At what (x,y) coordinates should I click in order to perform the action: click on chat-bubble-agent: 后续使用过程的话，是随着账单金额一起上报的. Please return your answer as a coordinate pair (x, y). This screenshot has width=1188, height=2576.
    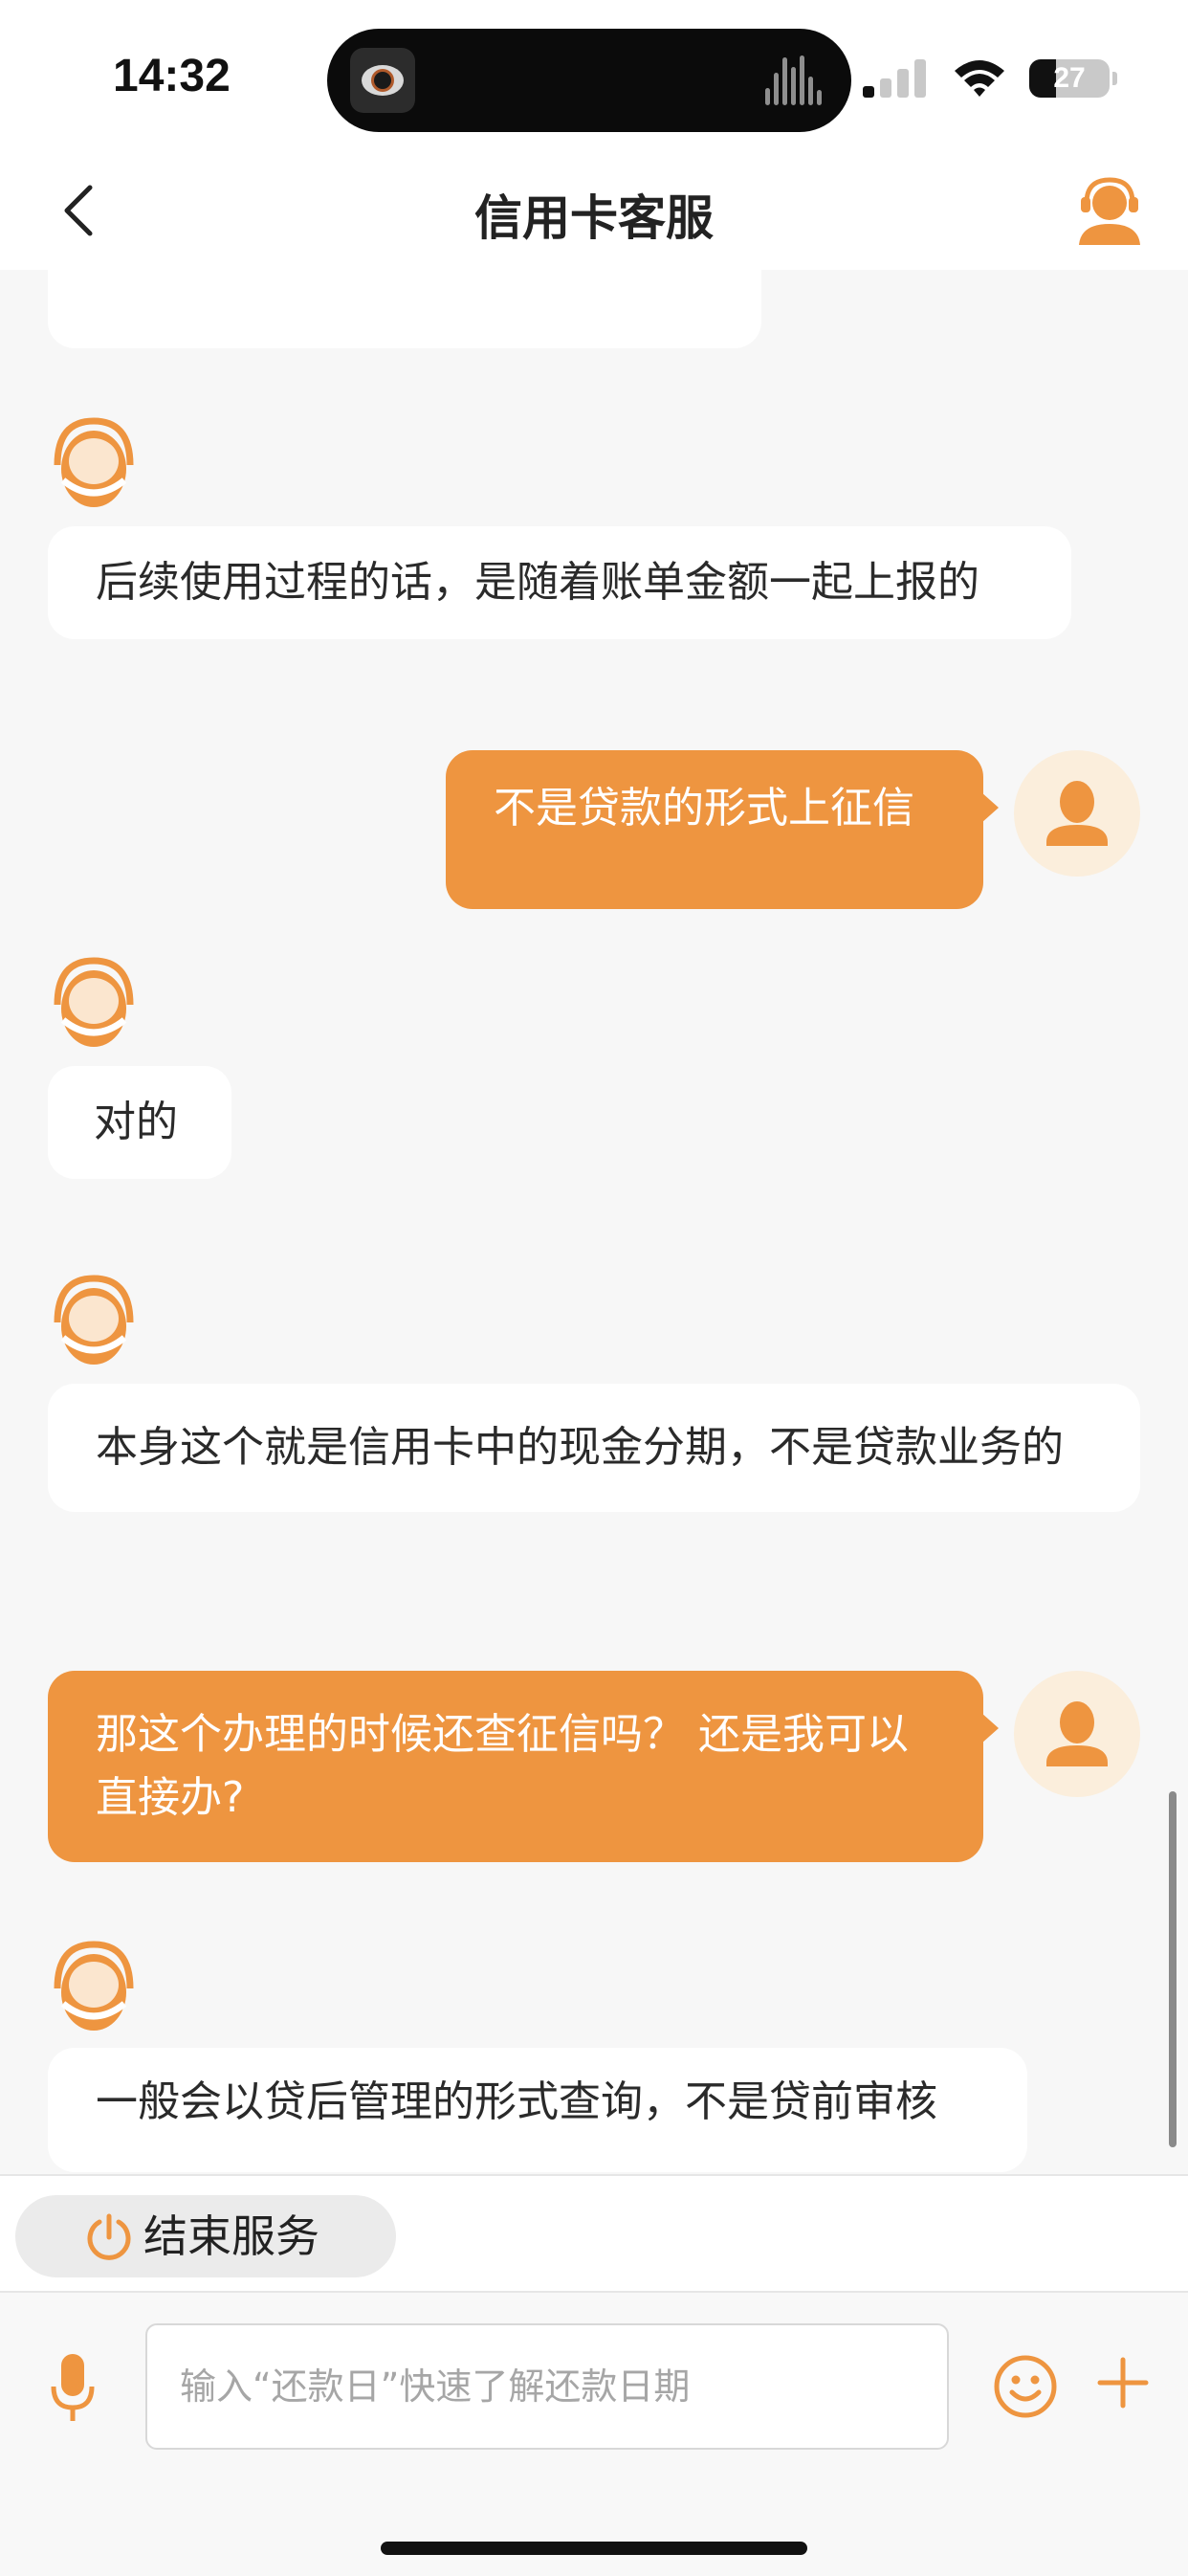
    Looking at the image, I should click on (559, 582).